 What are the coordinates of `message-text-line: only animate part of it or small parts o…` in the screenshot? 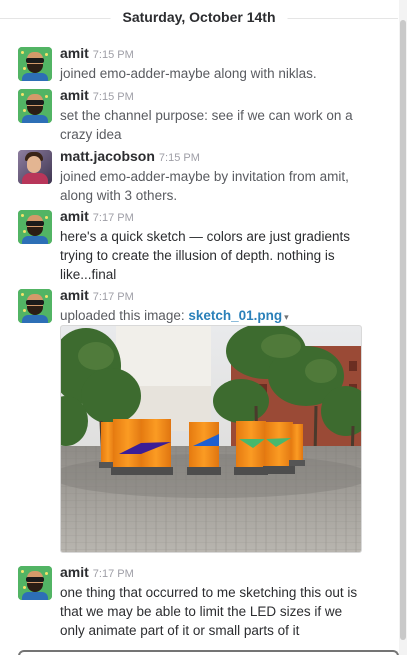 It's located at (180, 630).